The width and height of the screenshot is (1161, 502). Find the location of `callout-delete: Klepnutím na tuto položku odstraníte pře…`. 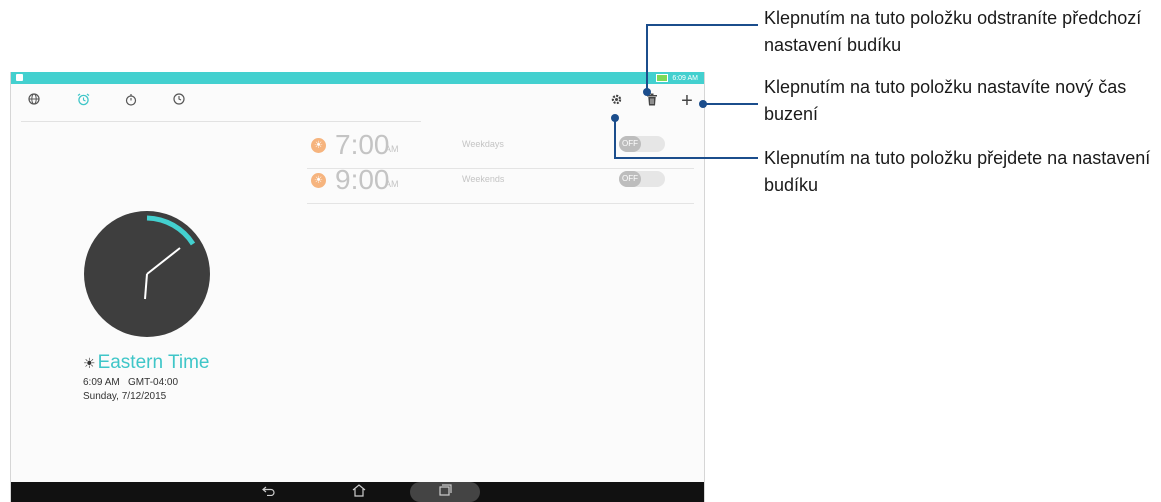

callout-delete: Klepnutím na tuto položku odstraníte pře… is located at coordinates (953, 31).